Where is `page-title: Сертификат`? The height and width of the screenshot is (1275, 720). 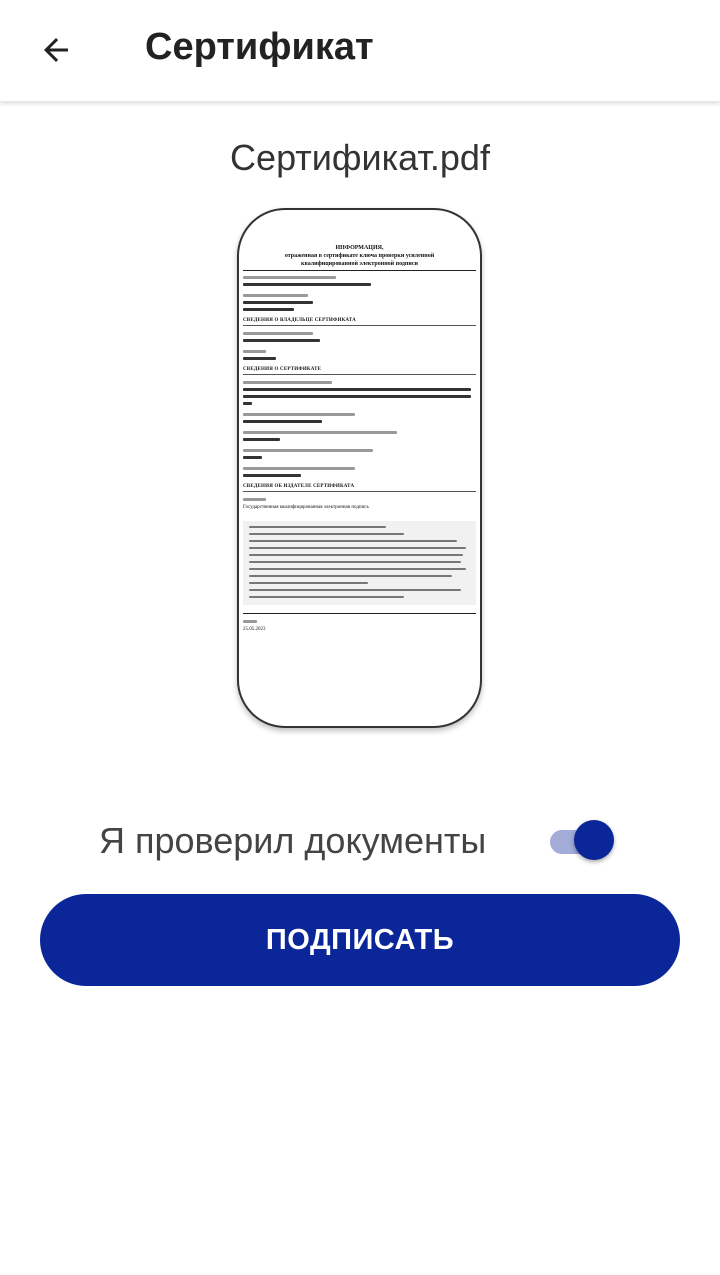
page-title: Сертификат is located at coordinates (259, 47).